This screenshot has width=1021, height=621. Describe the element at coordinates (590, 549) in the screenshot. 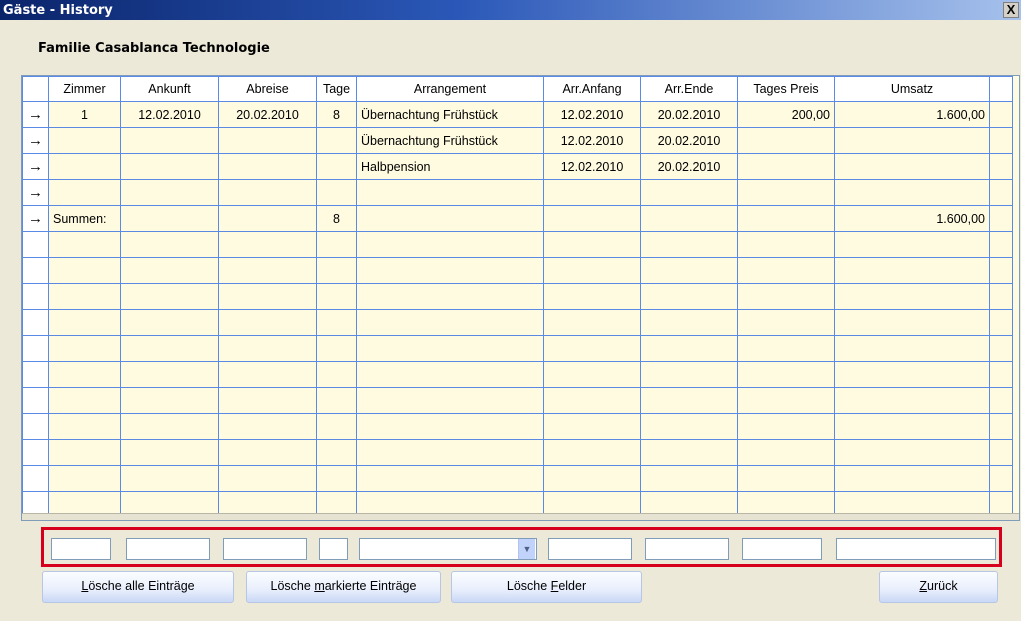

I see `filter-arr-anfang-field` at that location.